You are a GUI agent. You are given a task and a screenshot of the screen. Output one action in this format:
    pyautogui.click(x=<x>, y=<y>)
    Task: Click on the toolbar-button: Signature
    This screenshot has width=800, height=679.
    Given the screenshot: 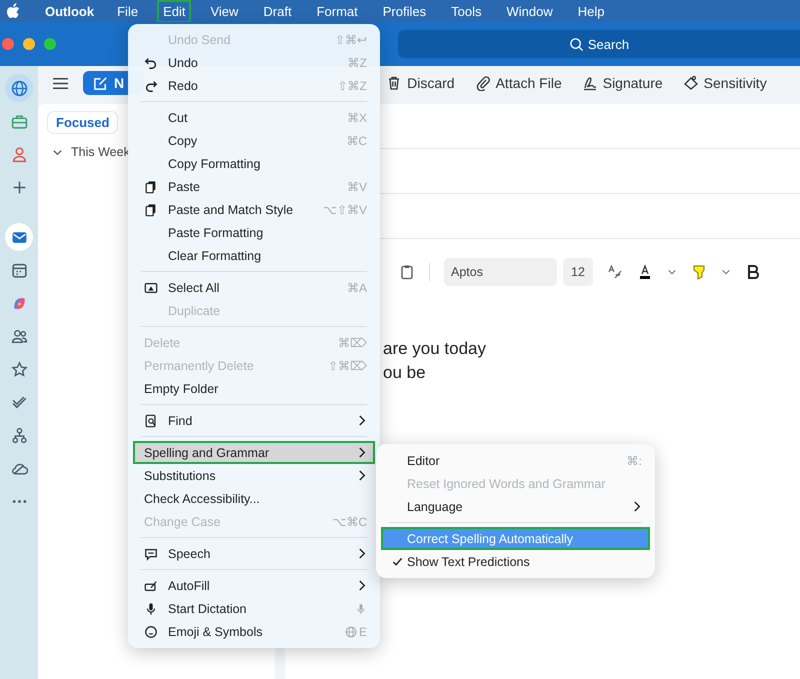 What is the action you would take?
    pyautogui.click(x=622, y=83)
    